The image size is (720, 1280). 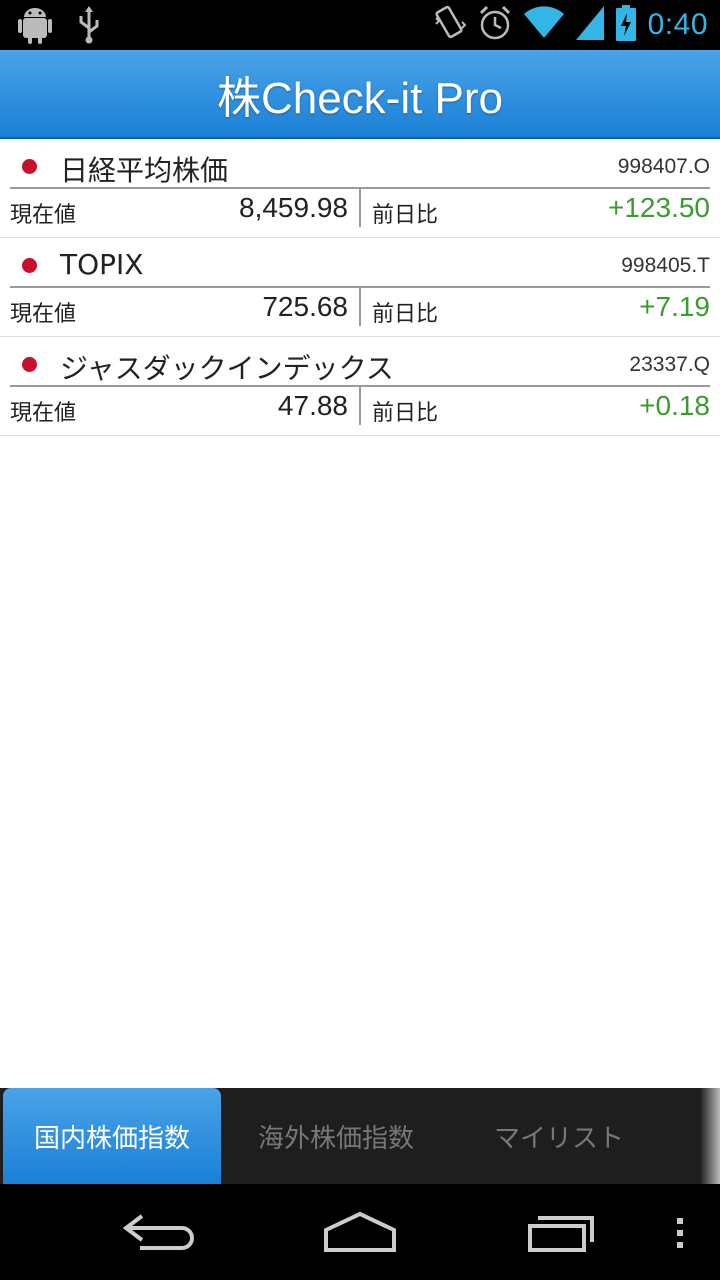 I want to click on tab-domestic-indices: 国内株価指数, so click(x=112, y=1136).